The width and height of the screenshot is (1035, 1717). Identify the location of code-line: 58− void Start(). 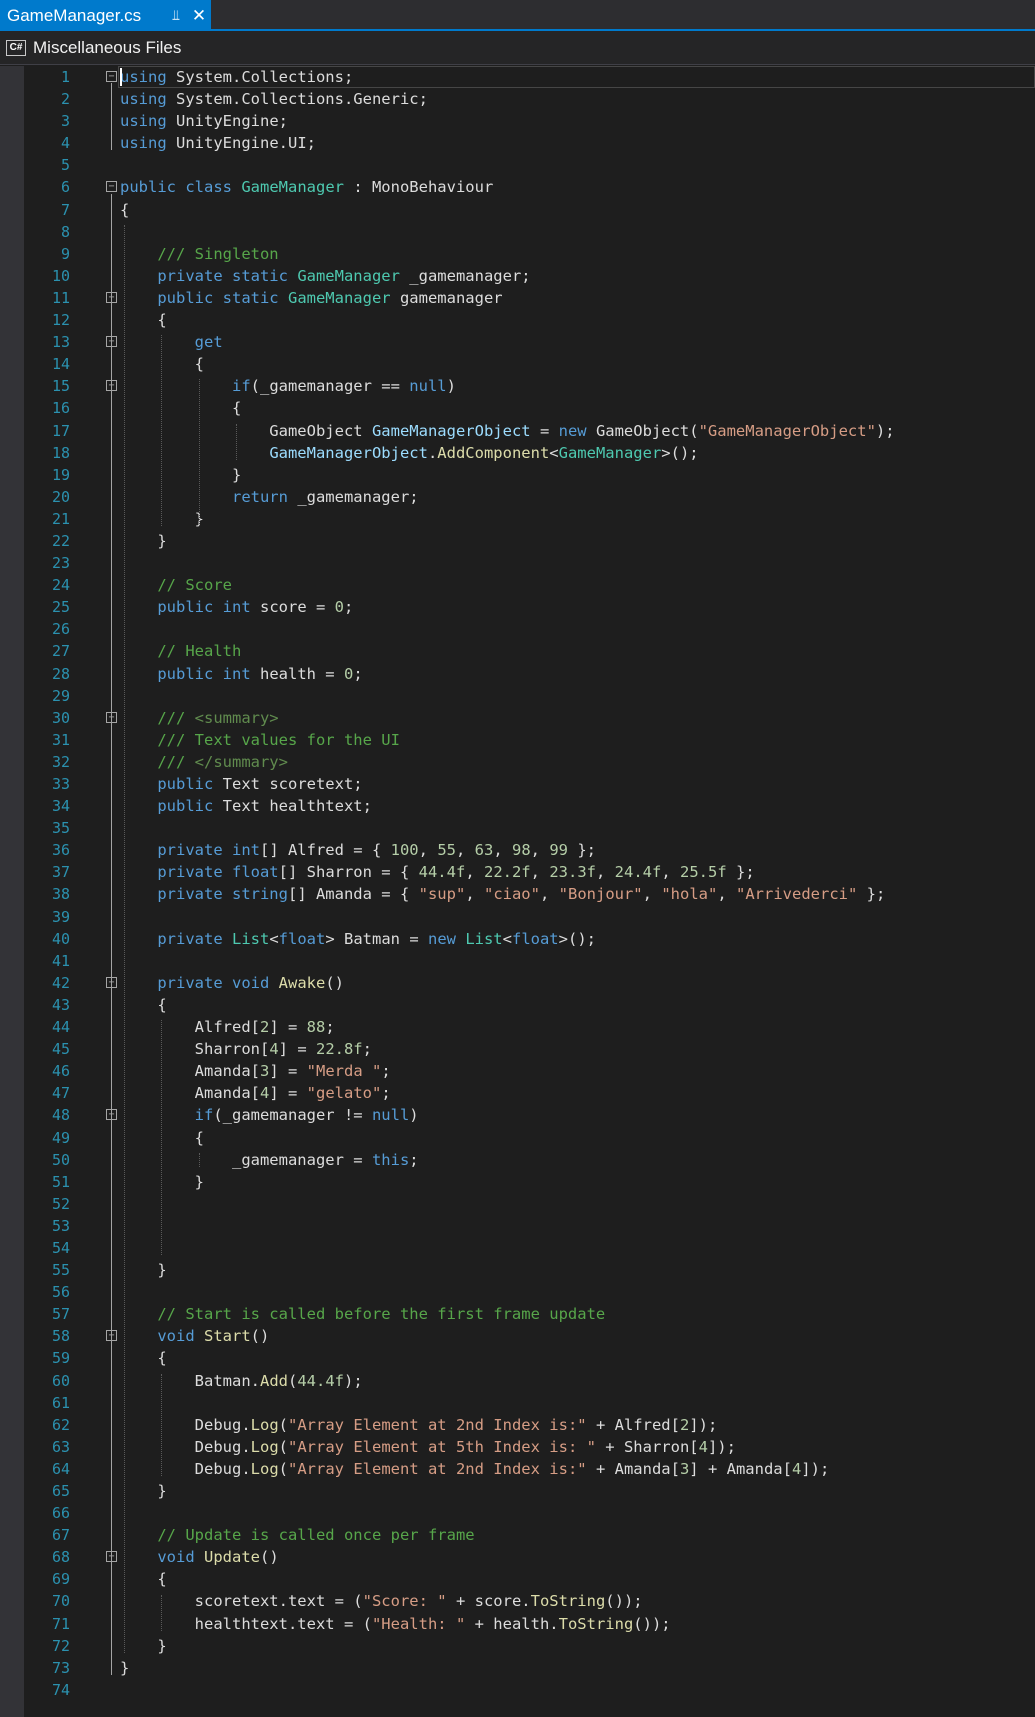
(517, 1336).